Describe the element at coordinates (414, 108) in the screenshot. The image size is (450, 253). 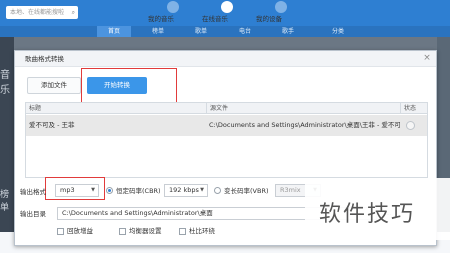
I see `column-header-status: 状态` at that location.